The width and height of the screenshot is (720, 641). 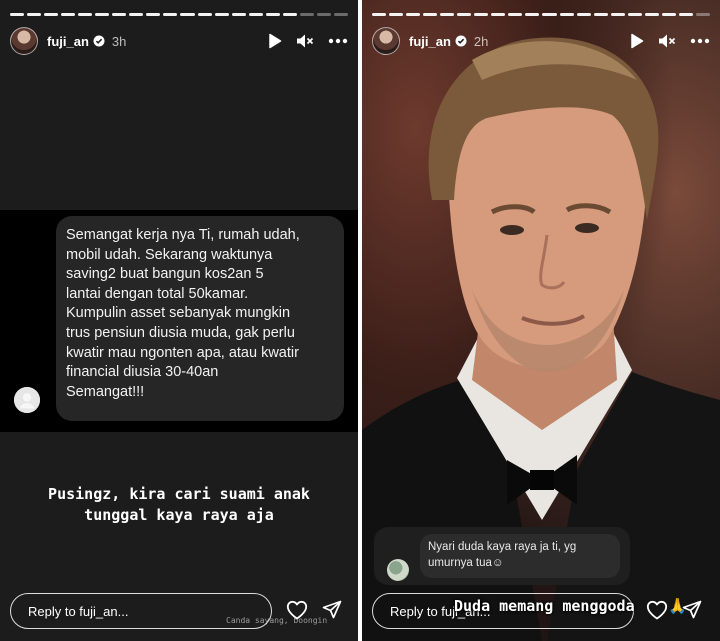 I want to click on time-ago: 3h, so click(x=119, y=41).